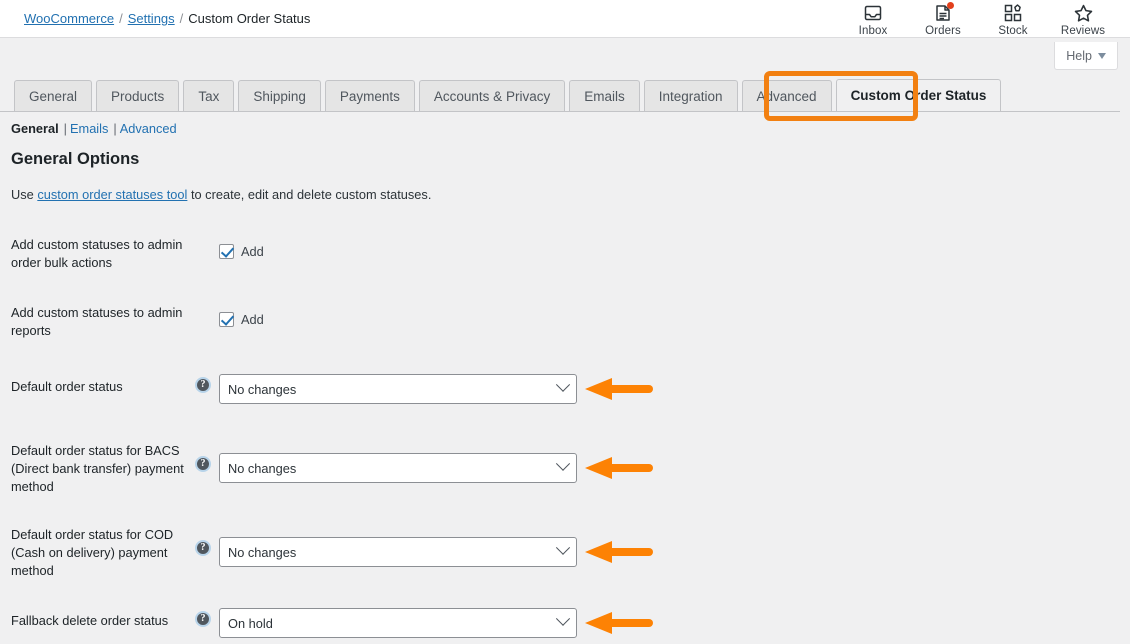 The height and width of the screenshot is (644, 1130). I want to click on annotation-arrow-default-order-status, so click(619, 389).